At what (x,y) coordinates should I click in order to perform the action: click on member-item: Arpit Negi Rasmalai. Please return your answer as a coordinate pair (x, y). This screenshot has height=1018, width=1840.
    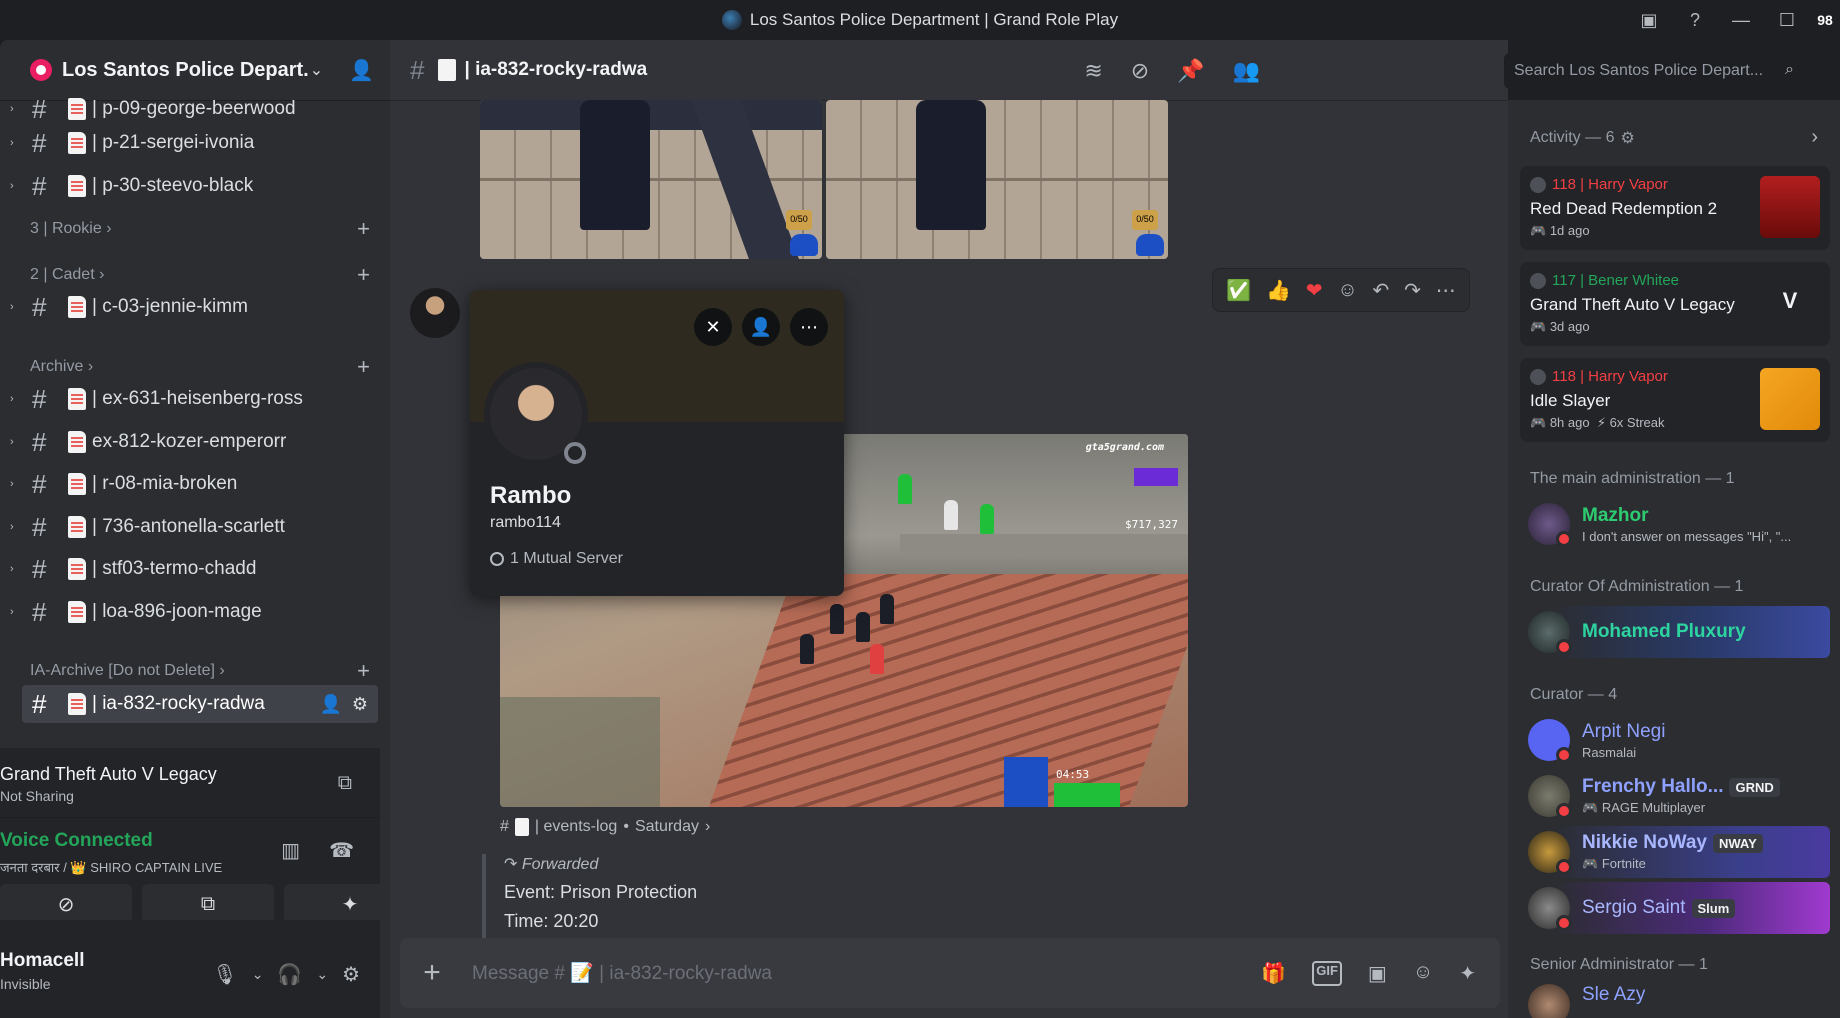
    Looking at the image, I should click on (1675, 740).